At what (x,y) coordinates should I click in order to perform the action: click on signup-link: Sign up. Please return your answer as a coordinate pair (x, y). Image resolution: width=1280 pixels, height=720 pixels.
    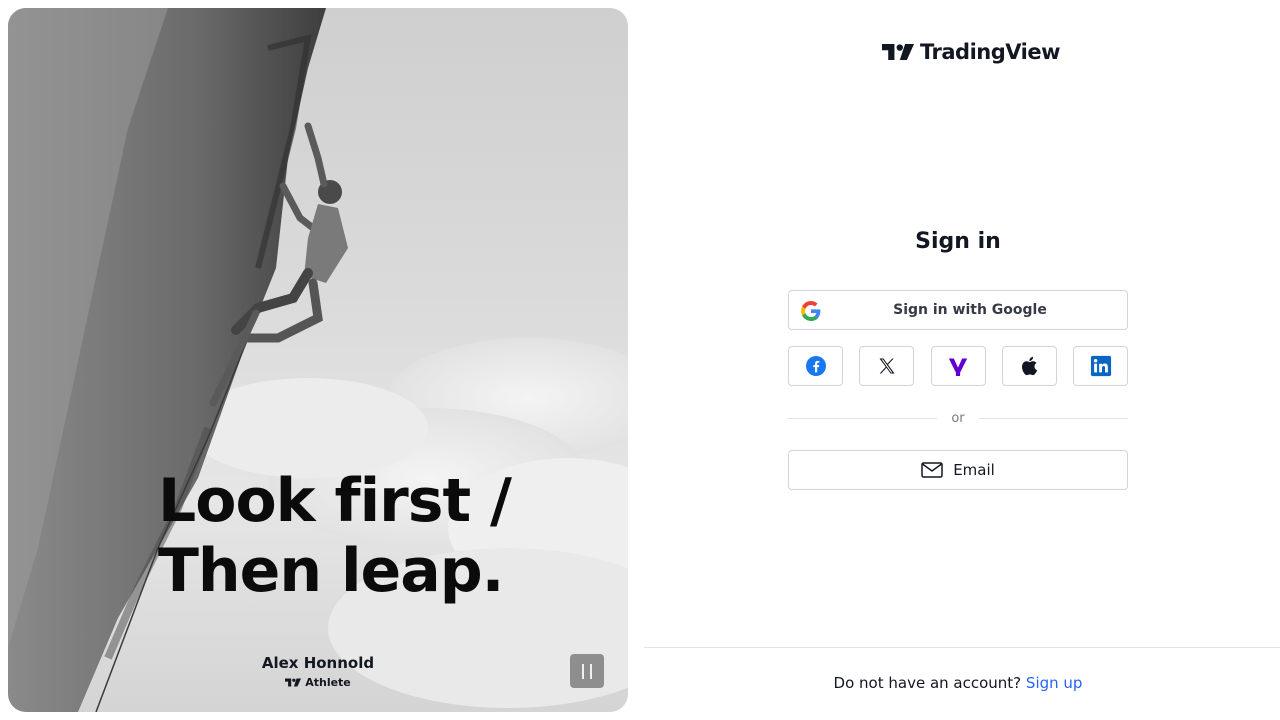
    Looking at the image, I should click on (1054, 683).